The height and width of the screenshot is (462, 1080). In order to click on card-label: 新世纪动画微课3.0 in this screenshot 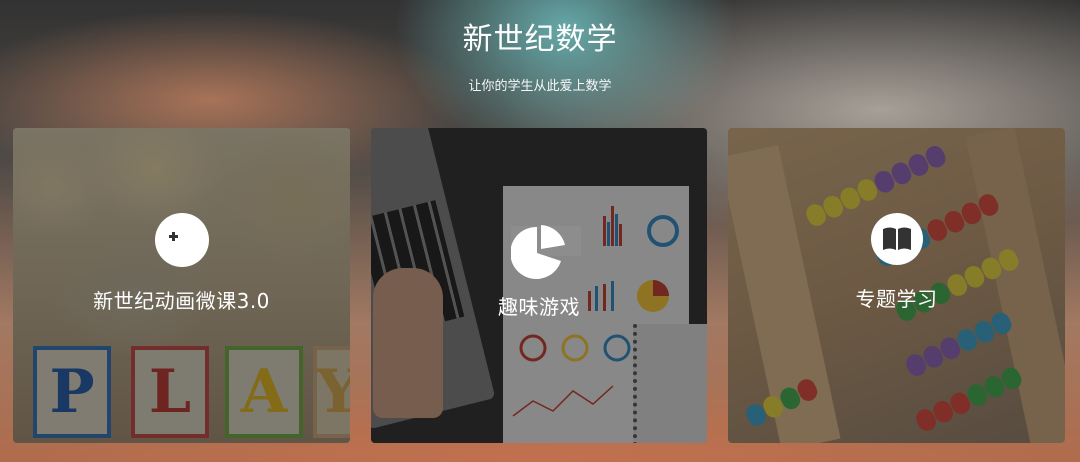, I will do `click(181, 301)`.